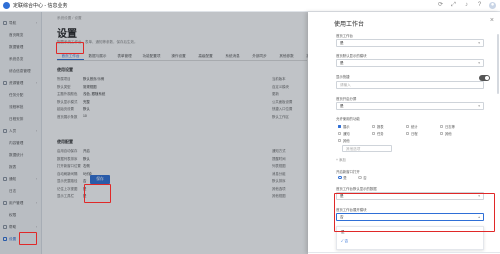 The width and height of the screenshot is (500, 254). I want to click on radio-group-label: 开启新窗口打开, so click(348, 172).